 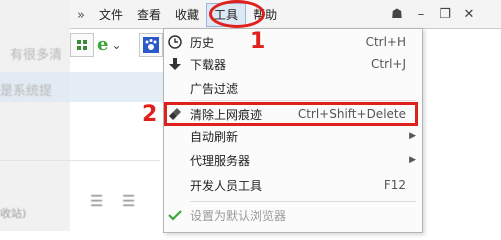 I want to click on menu-view: 查看, so click(x=149, y=15).